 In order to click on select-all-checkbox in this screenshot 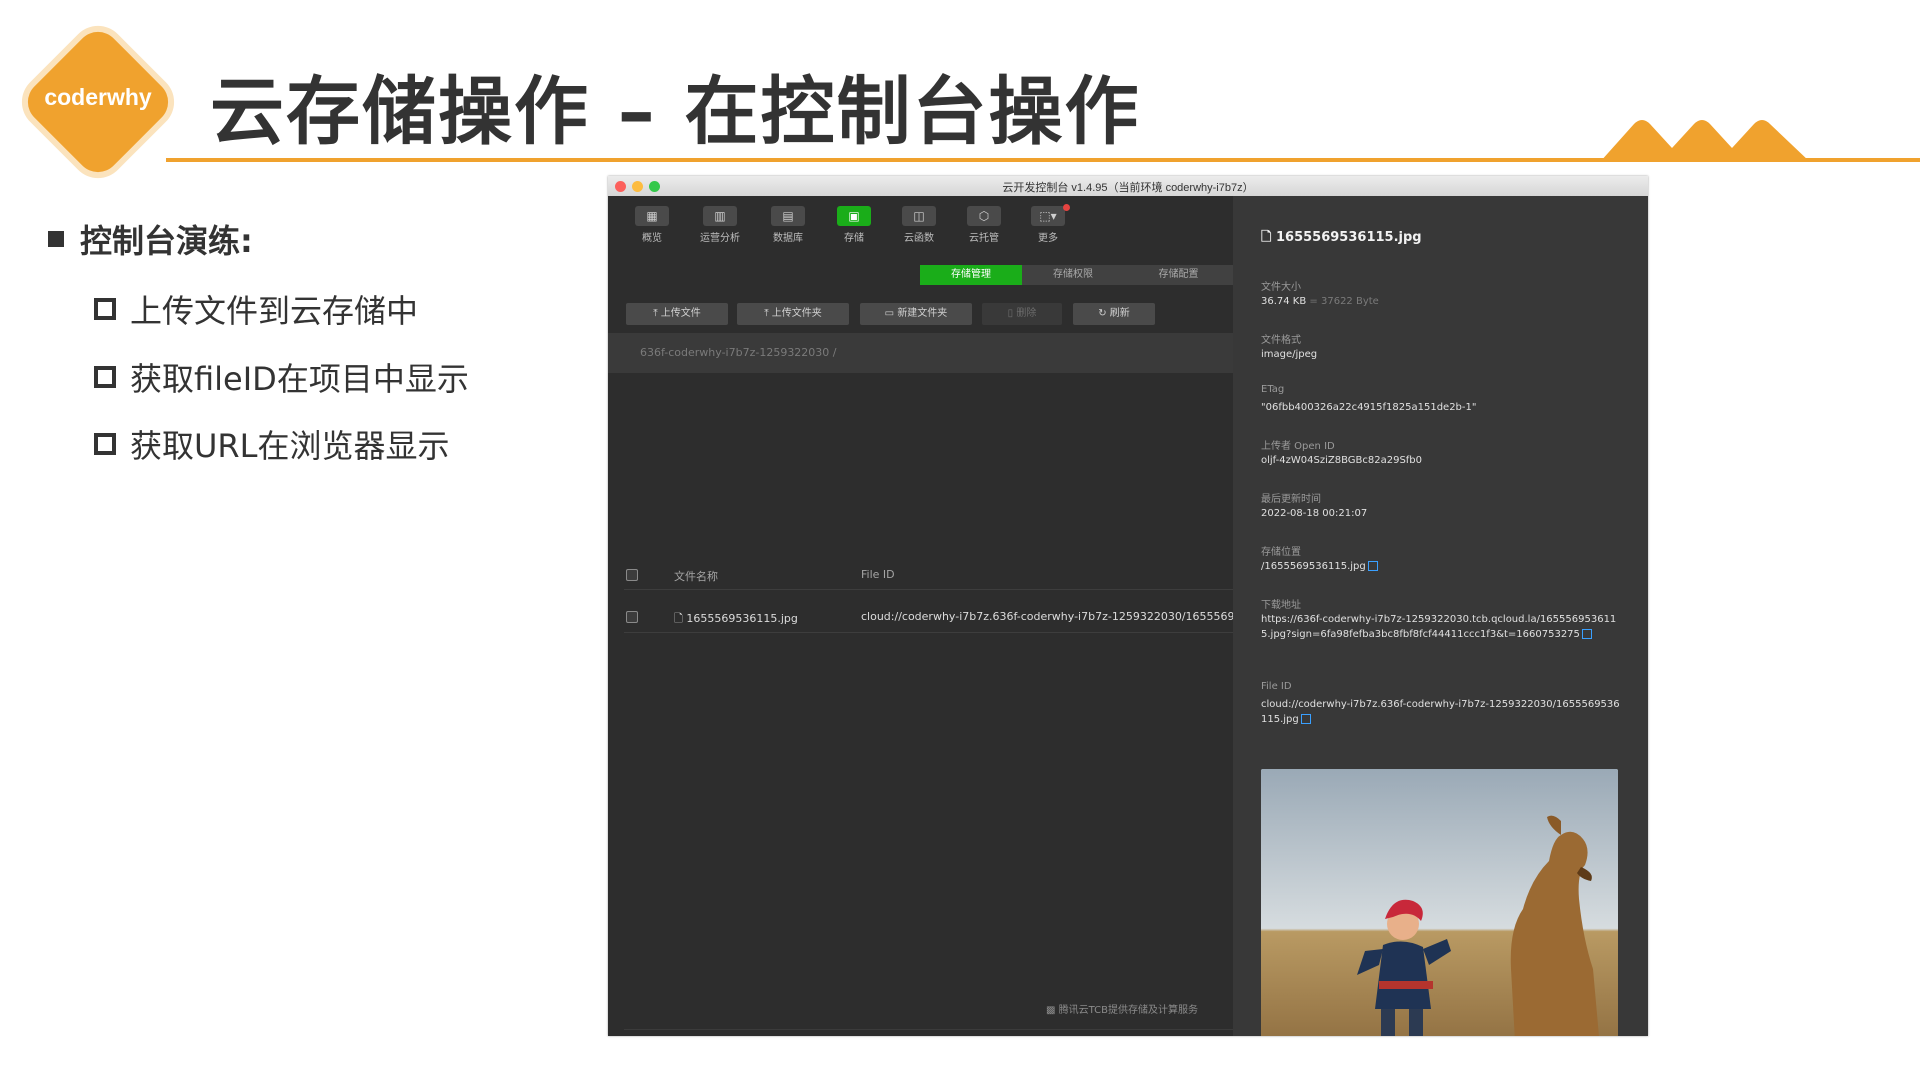, I will do `click(632, 575)`.